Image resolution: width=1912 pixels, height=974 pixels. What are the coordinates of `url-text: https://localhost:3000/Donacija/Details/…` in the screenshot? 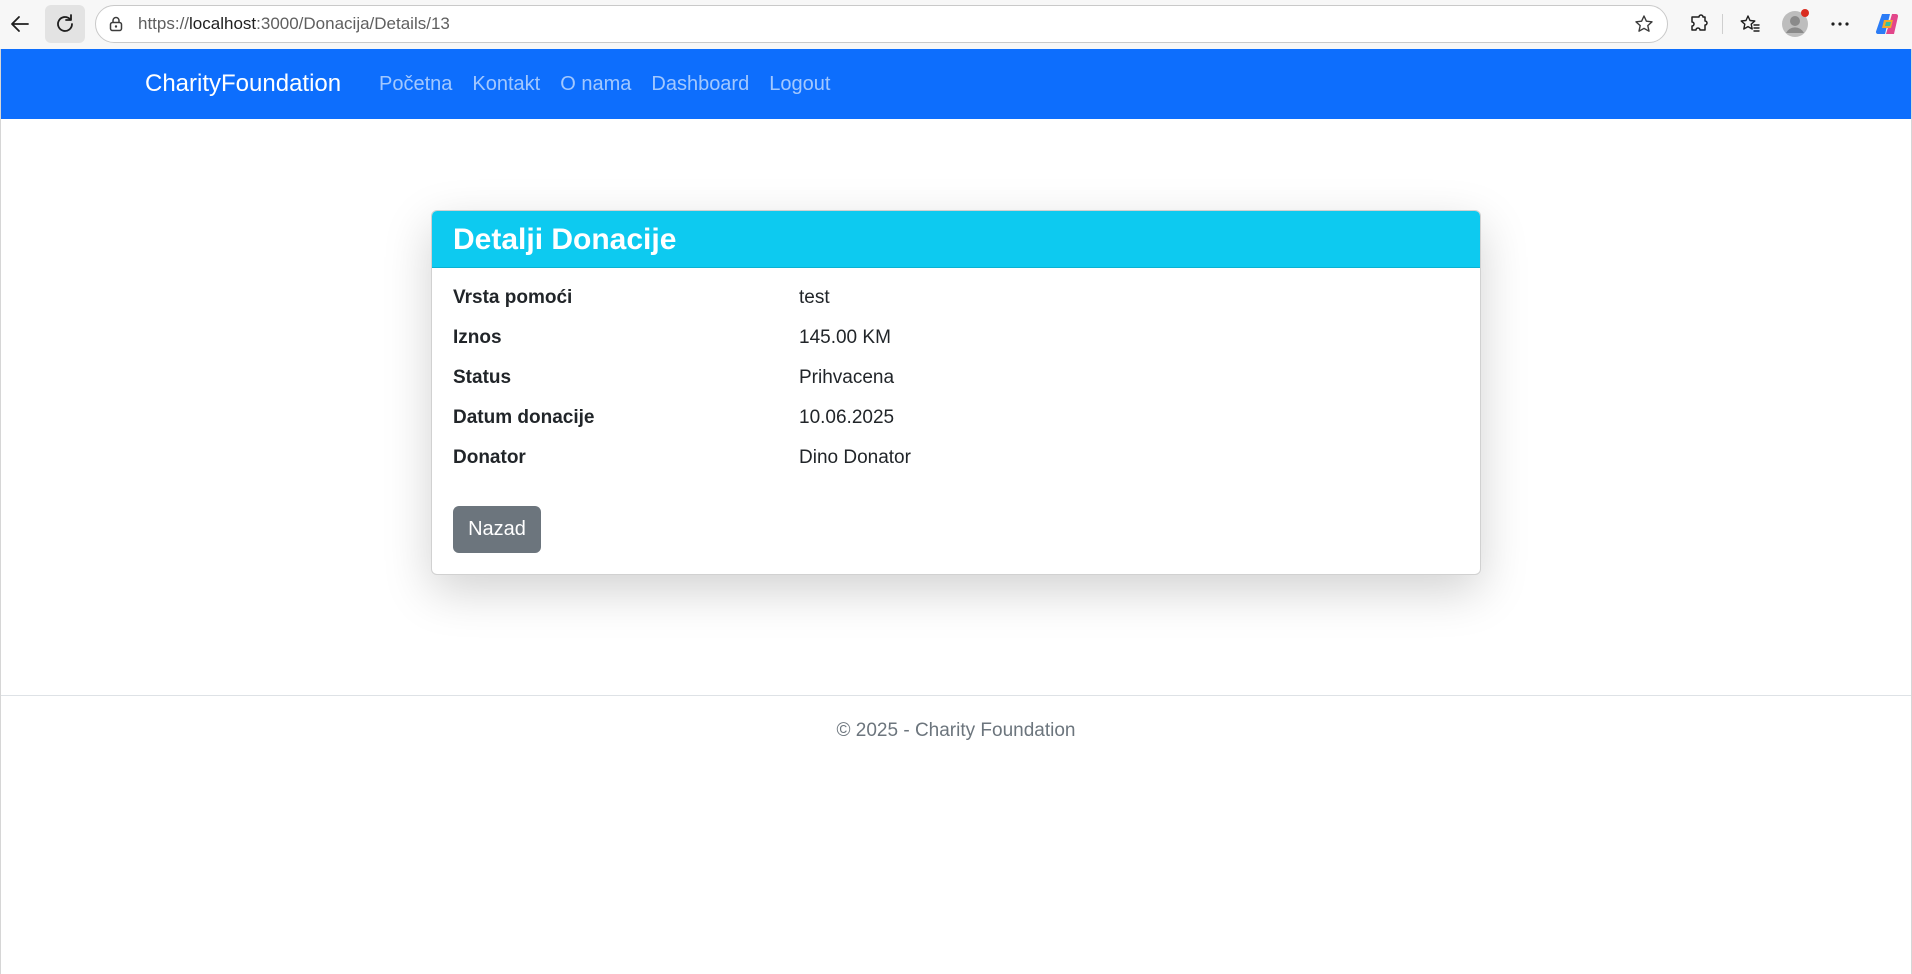 It's located at (294, 23).